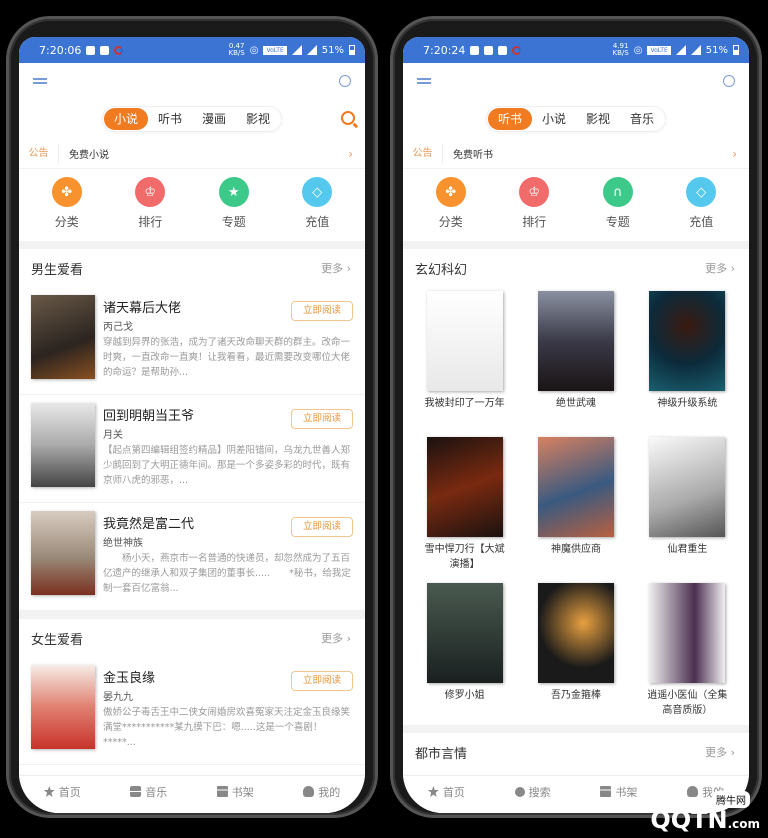 The image size is (768, 838). I want to click on category-tabs: 小说 听书 漫画 影视, so click(192, 119).